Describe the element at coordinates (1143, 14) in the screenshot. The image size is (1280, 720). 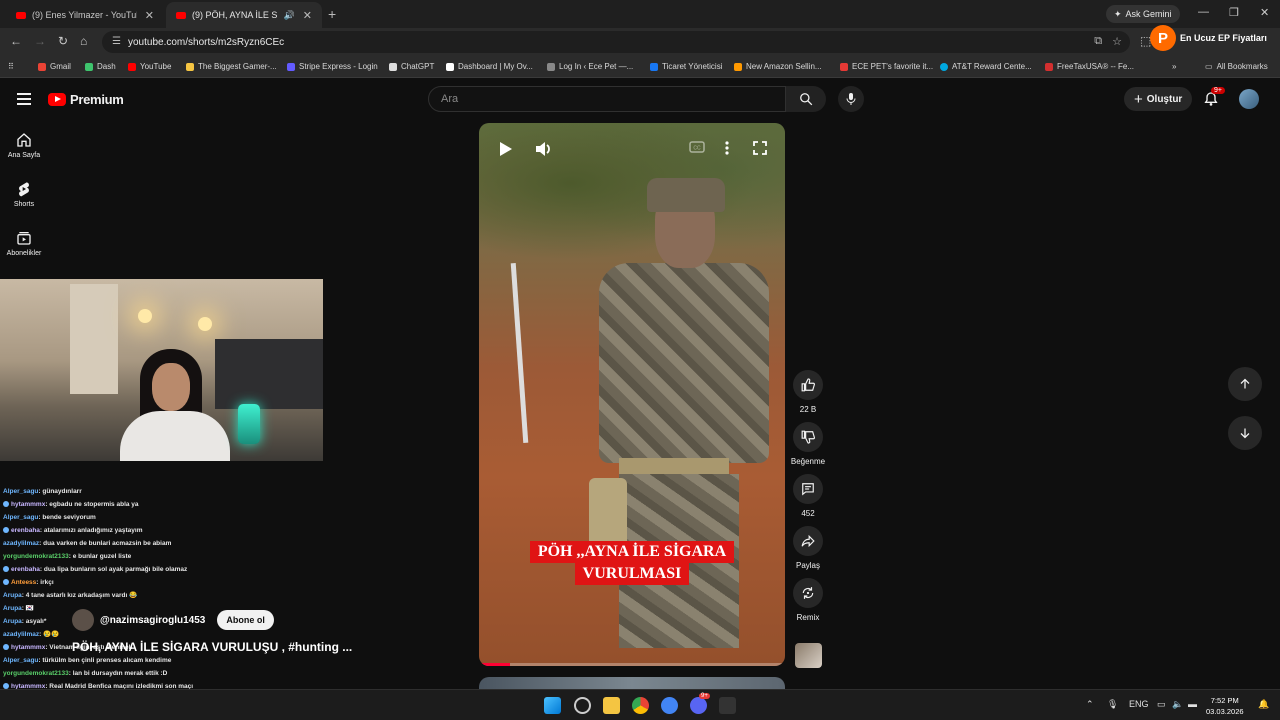
I see `ask-gemini-button: ✦ Ask Gemini` at that location.